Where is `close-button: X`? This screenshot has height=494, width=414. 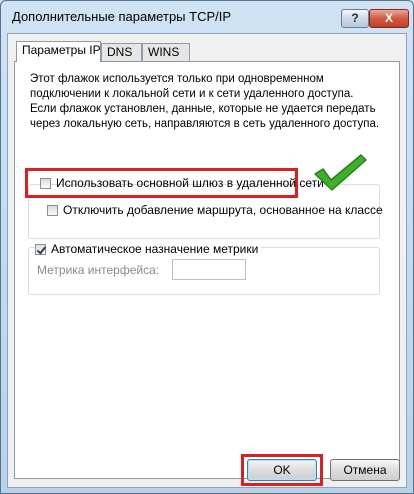
close-button: X is located at coordinates (389, 18).